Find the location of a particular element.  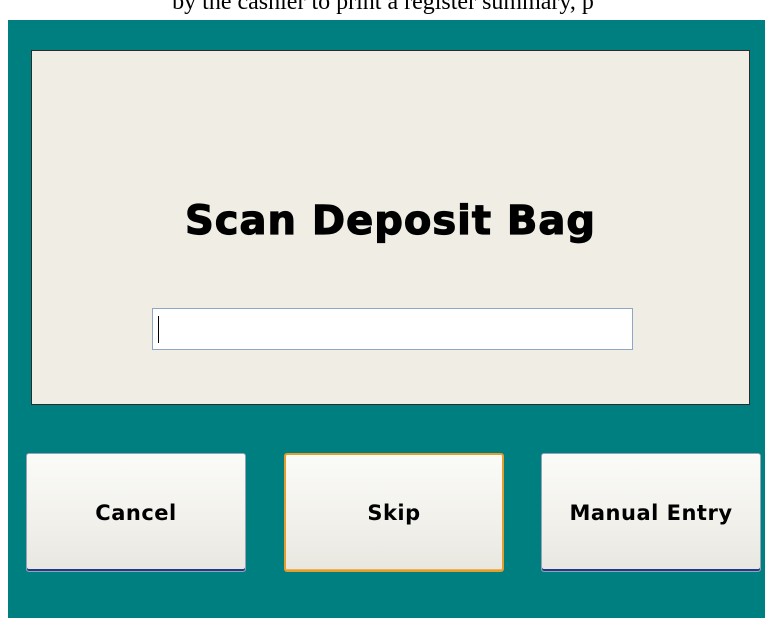

text-caret is located at coordinates (158, 329).